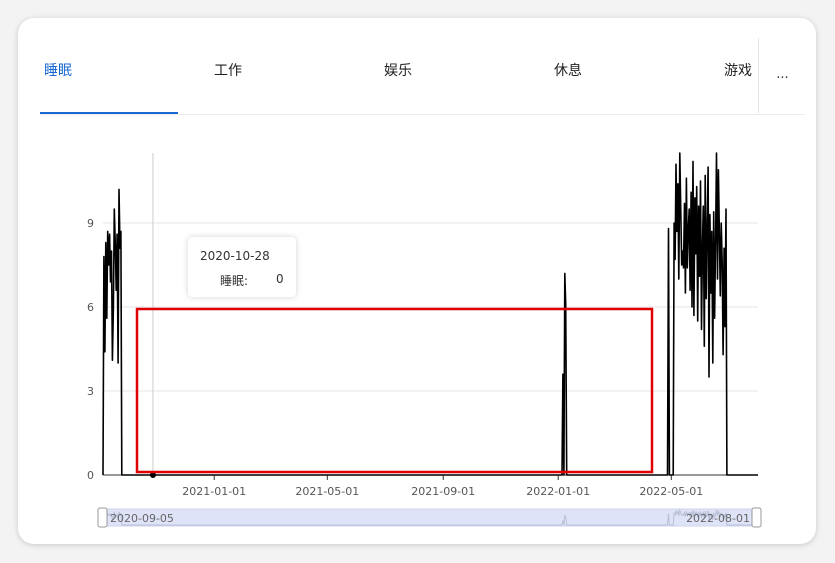 The width and height of the screenshot is (835, 563). Describe the element at coordinates (90, 475) in the screenshot. I see `y-tick-label: 0` at that location.